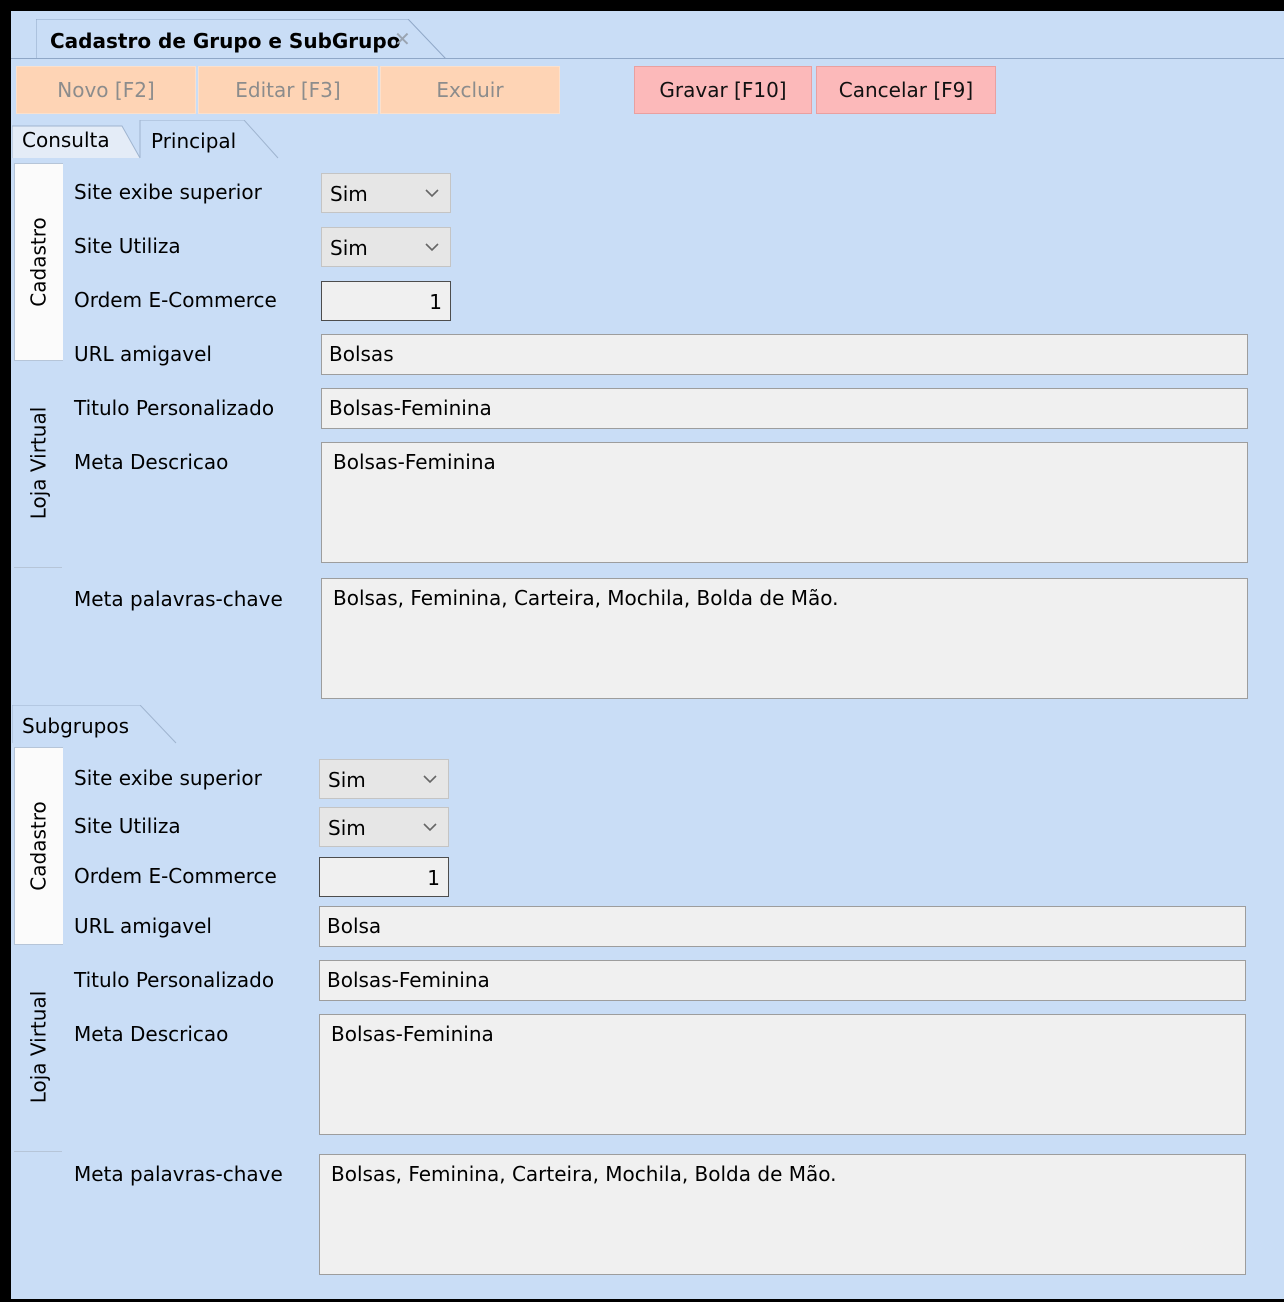 The width and height of the screenshot is (1284, 1302). I want to click on subgrupos-label-meta-palavras: Meta palavras-chave, so click(178, 1174).